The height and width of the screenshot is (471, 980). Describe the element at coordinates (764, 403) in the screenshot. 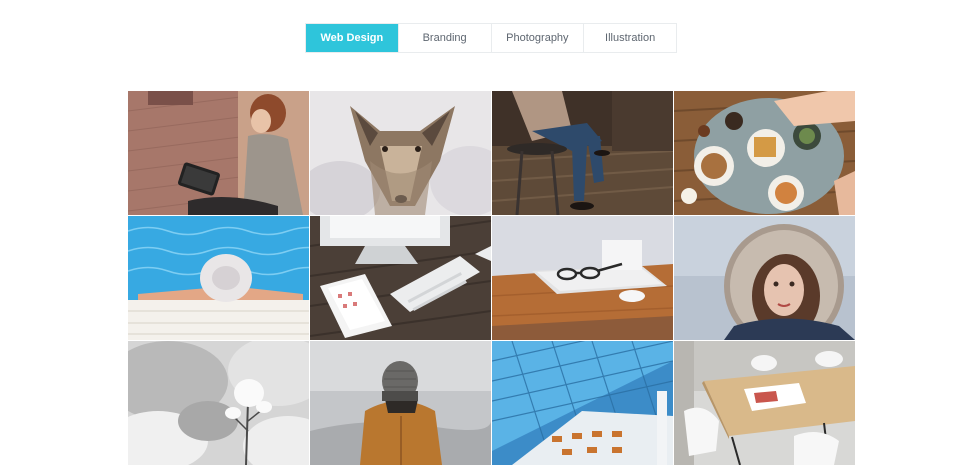

I see `gallery-item-table-chairs` at that location.